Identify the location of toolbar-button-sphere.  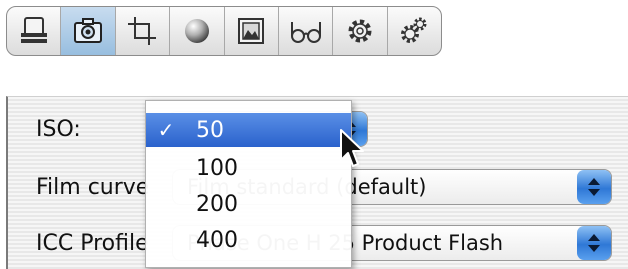
(197, 31).